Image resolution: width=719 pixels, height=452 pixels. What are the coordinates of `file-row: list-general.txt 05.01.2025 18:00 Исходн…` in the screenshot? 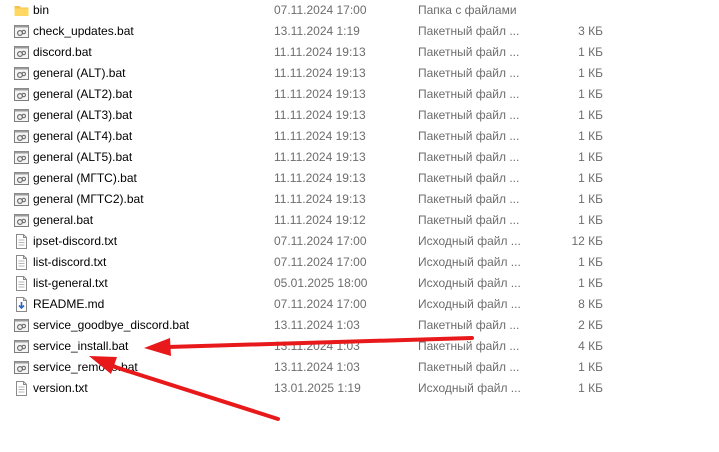 It's located at (359, 283).